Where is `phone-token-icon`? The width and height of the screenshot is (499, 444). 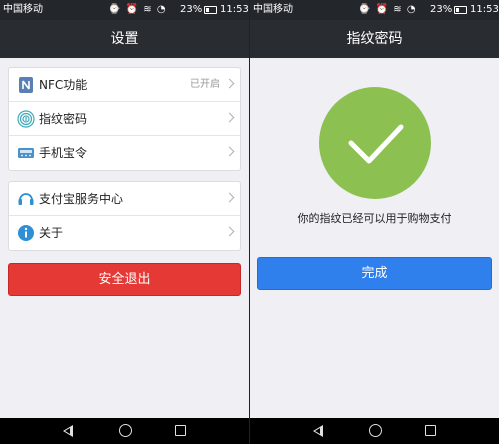 phone-token-icon is located at coordinates (26, 153).